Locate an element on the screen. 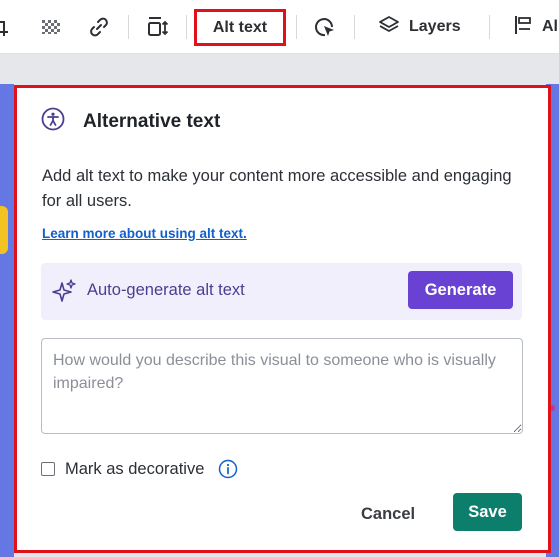 The width and height of the screenshot is (559, 557). align-button: Al is located at coordinates (535, 27).